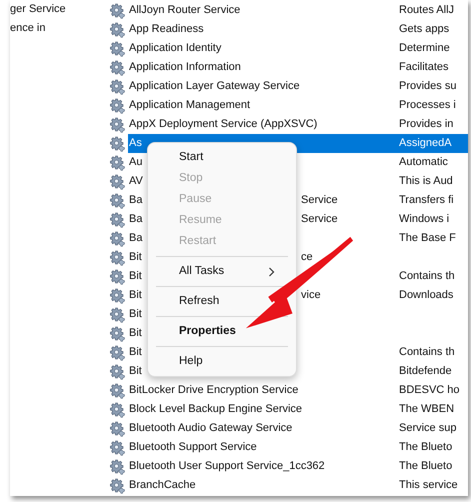 Image resolution: width=471 pixels, height=502 pixels. I want to click on service-description: Determine, so click(425, 48).